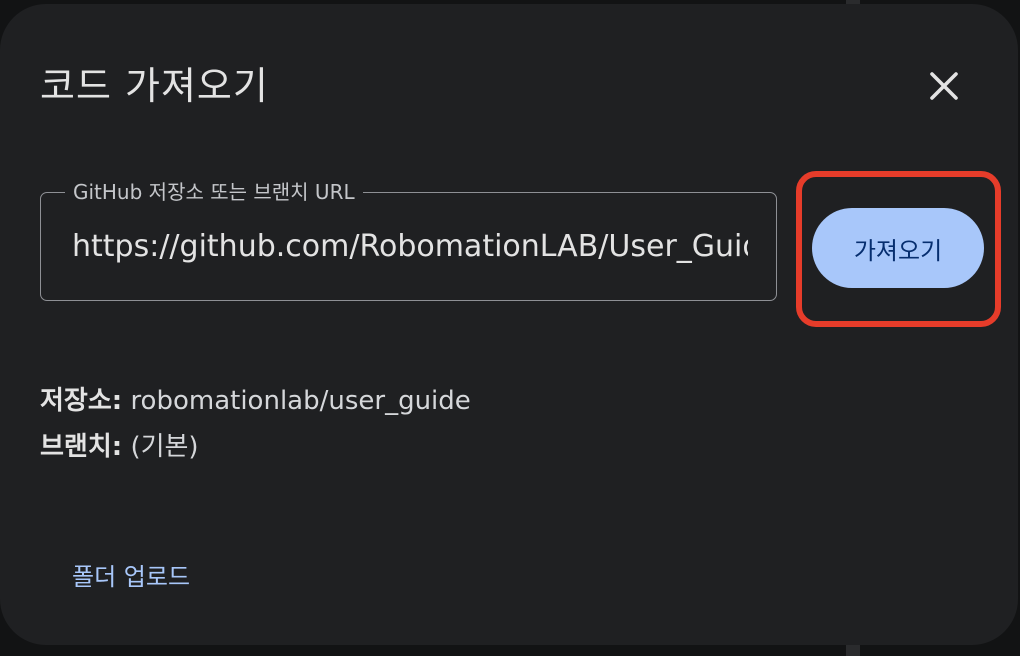 This screenshot has width=1020, height=656. Describe the element at coordinates (154, 86) in the screenshot. I see `dialog-title: 코드 가져오기` at that location.